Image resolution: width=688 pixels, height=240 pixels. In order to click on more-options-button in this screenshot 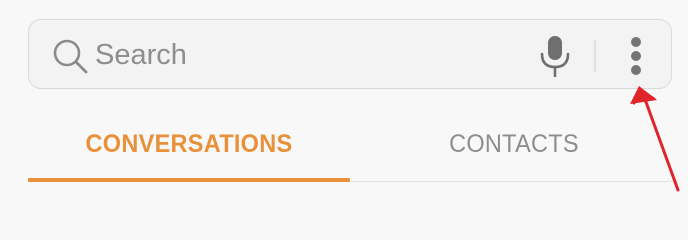, I will do `click(636, 56)`.